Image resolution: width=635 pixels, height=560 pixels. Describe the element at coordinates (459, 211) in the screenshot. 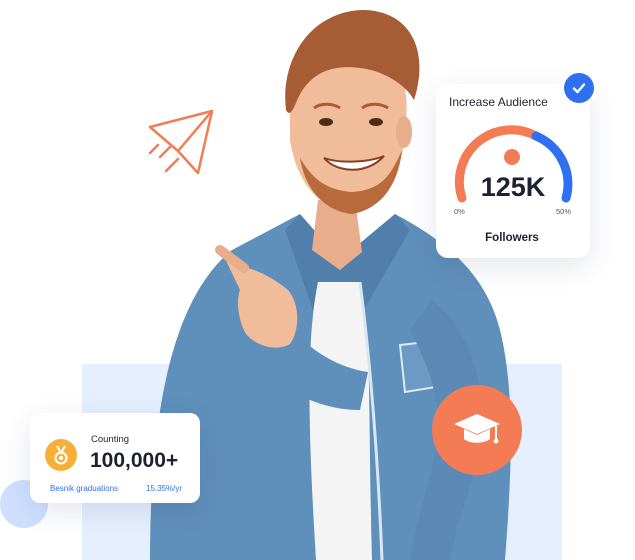

I see `gauge-min-label: 0%` at that location.